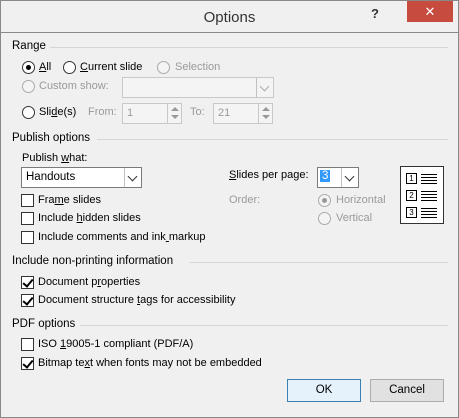  I want to click on range-current-slide-label: Current slide, so click(111, 67).